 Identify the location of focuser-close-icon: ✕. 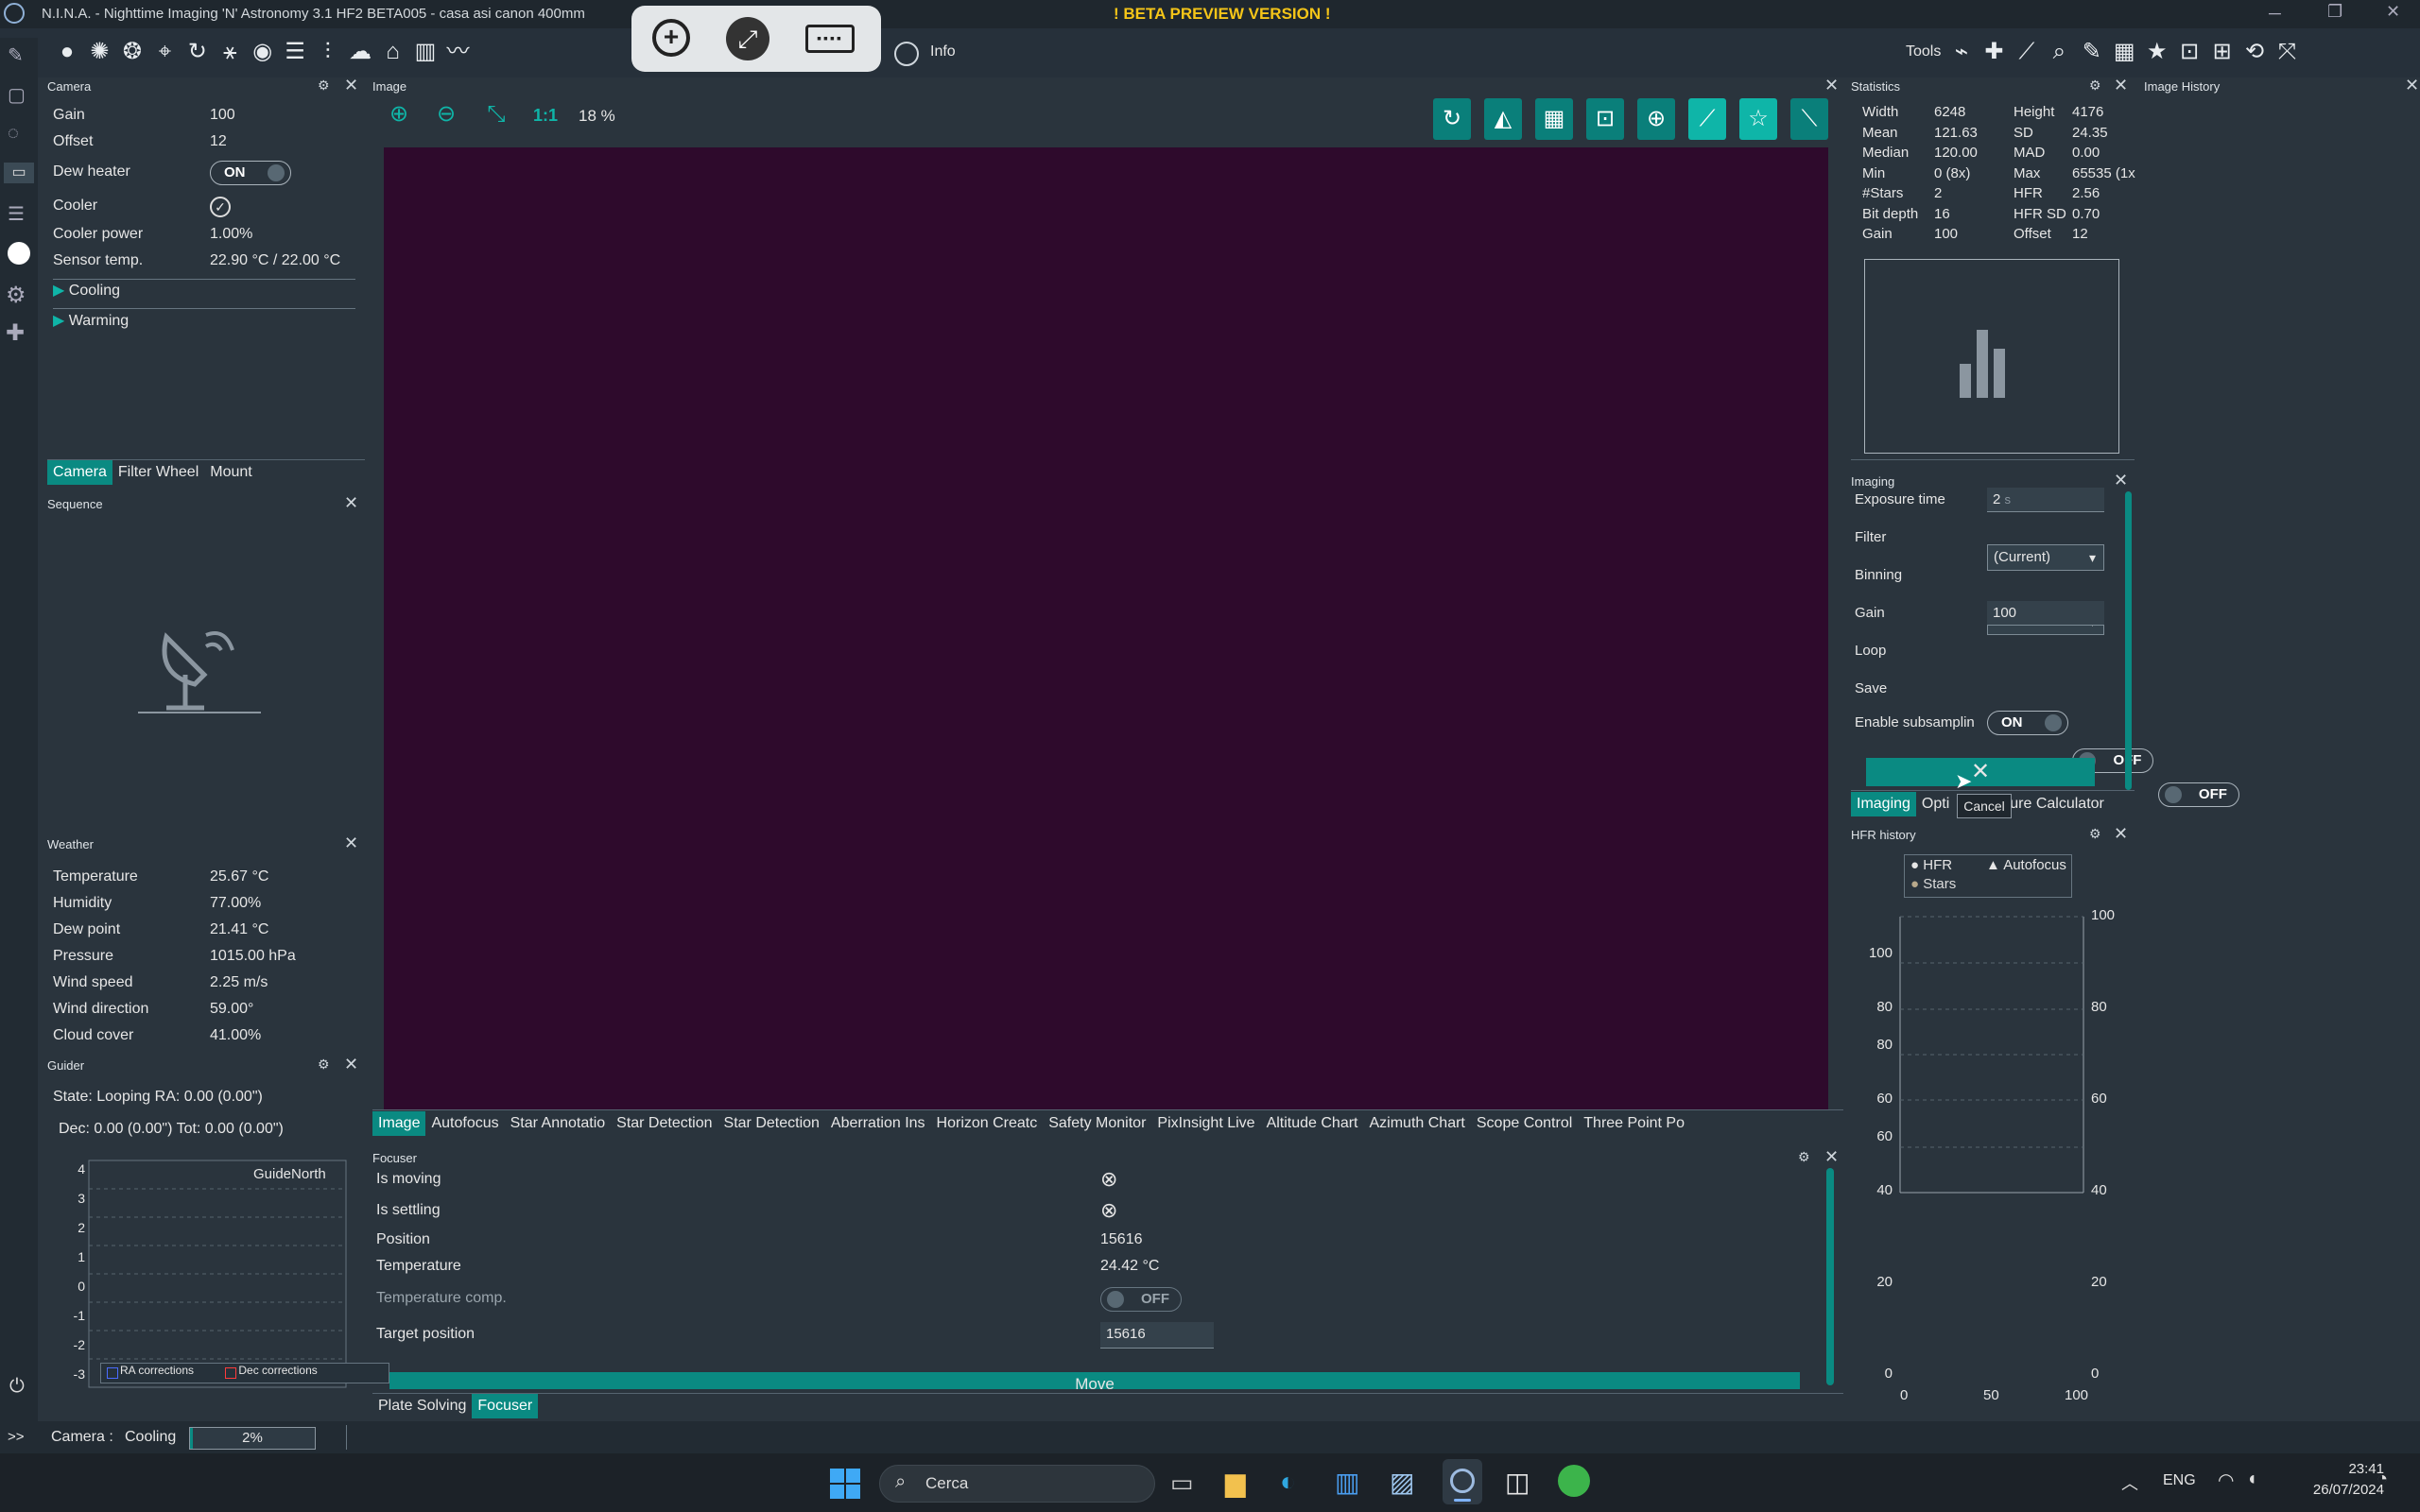
(1831, 1157).